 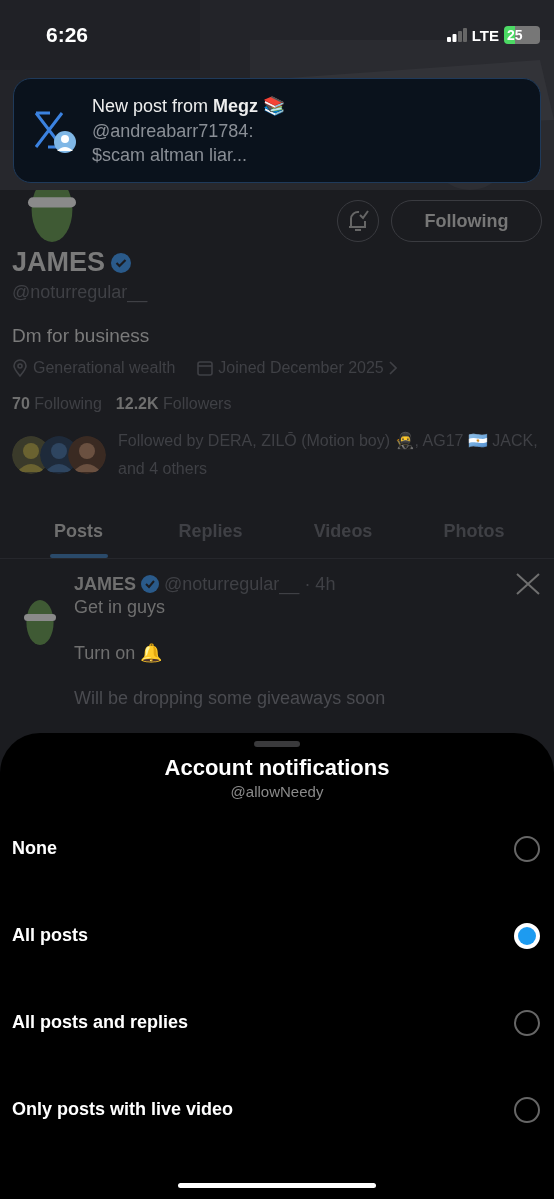 I want to click on profile-name: JAMES, so click(x=59, y=262).